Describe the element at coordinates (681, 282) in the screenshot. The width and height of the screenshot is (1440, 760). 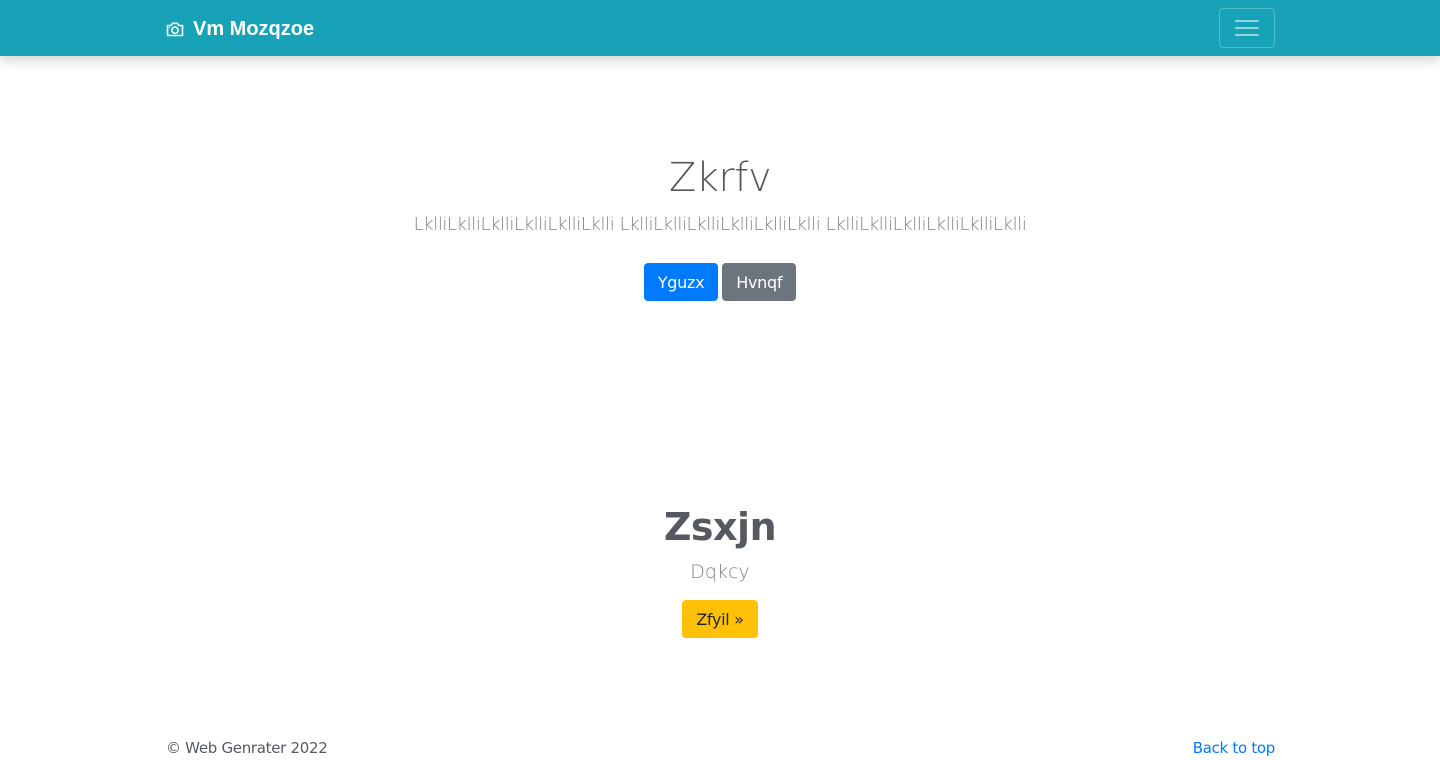
I see `hero-primary-button: Yguzx` at that location.